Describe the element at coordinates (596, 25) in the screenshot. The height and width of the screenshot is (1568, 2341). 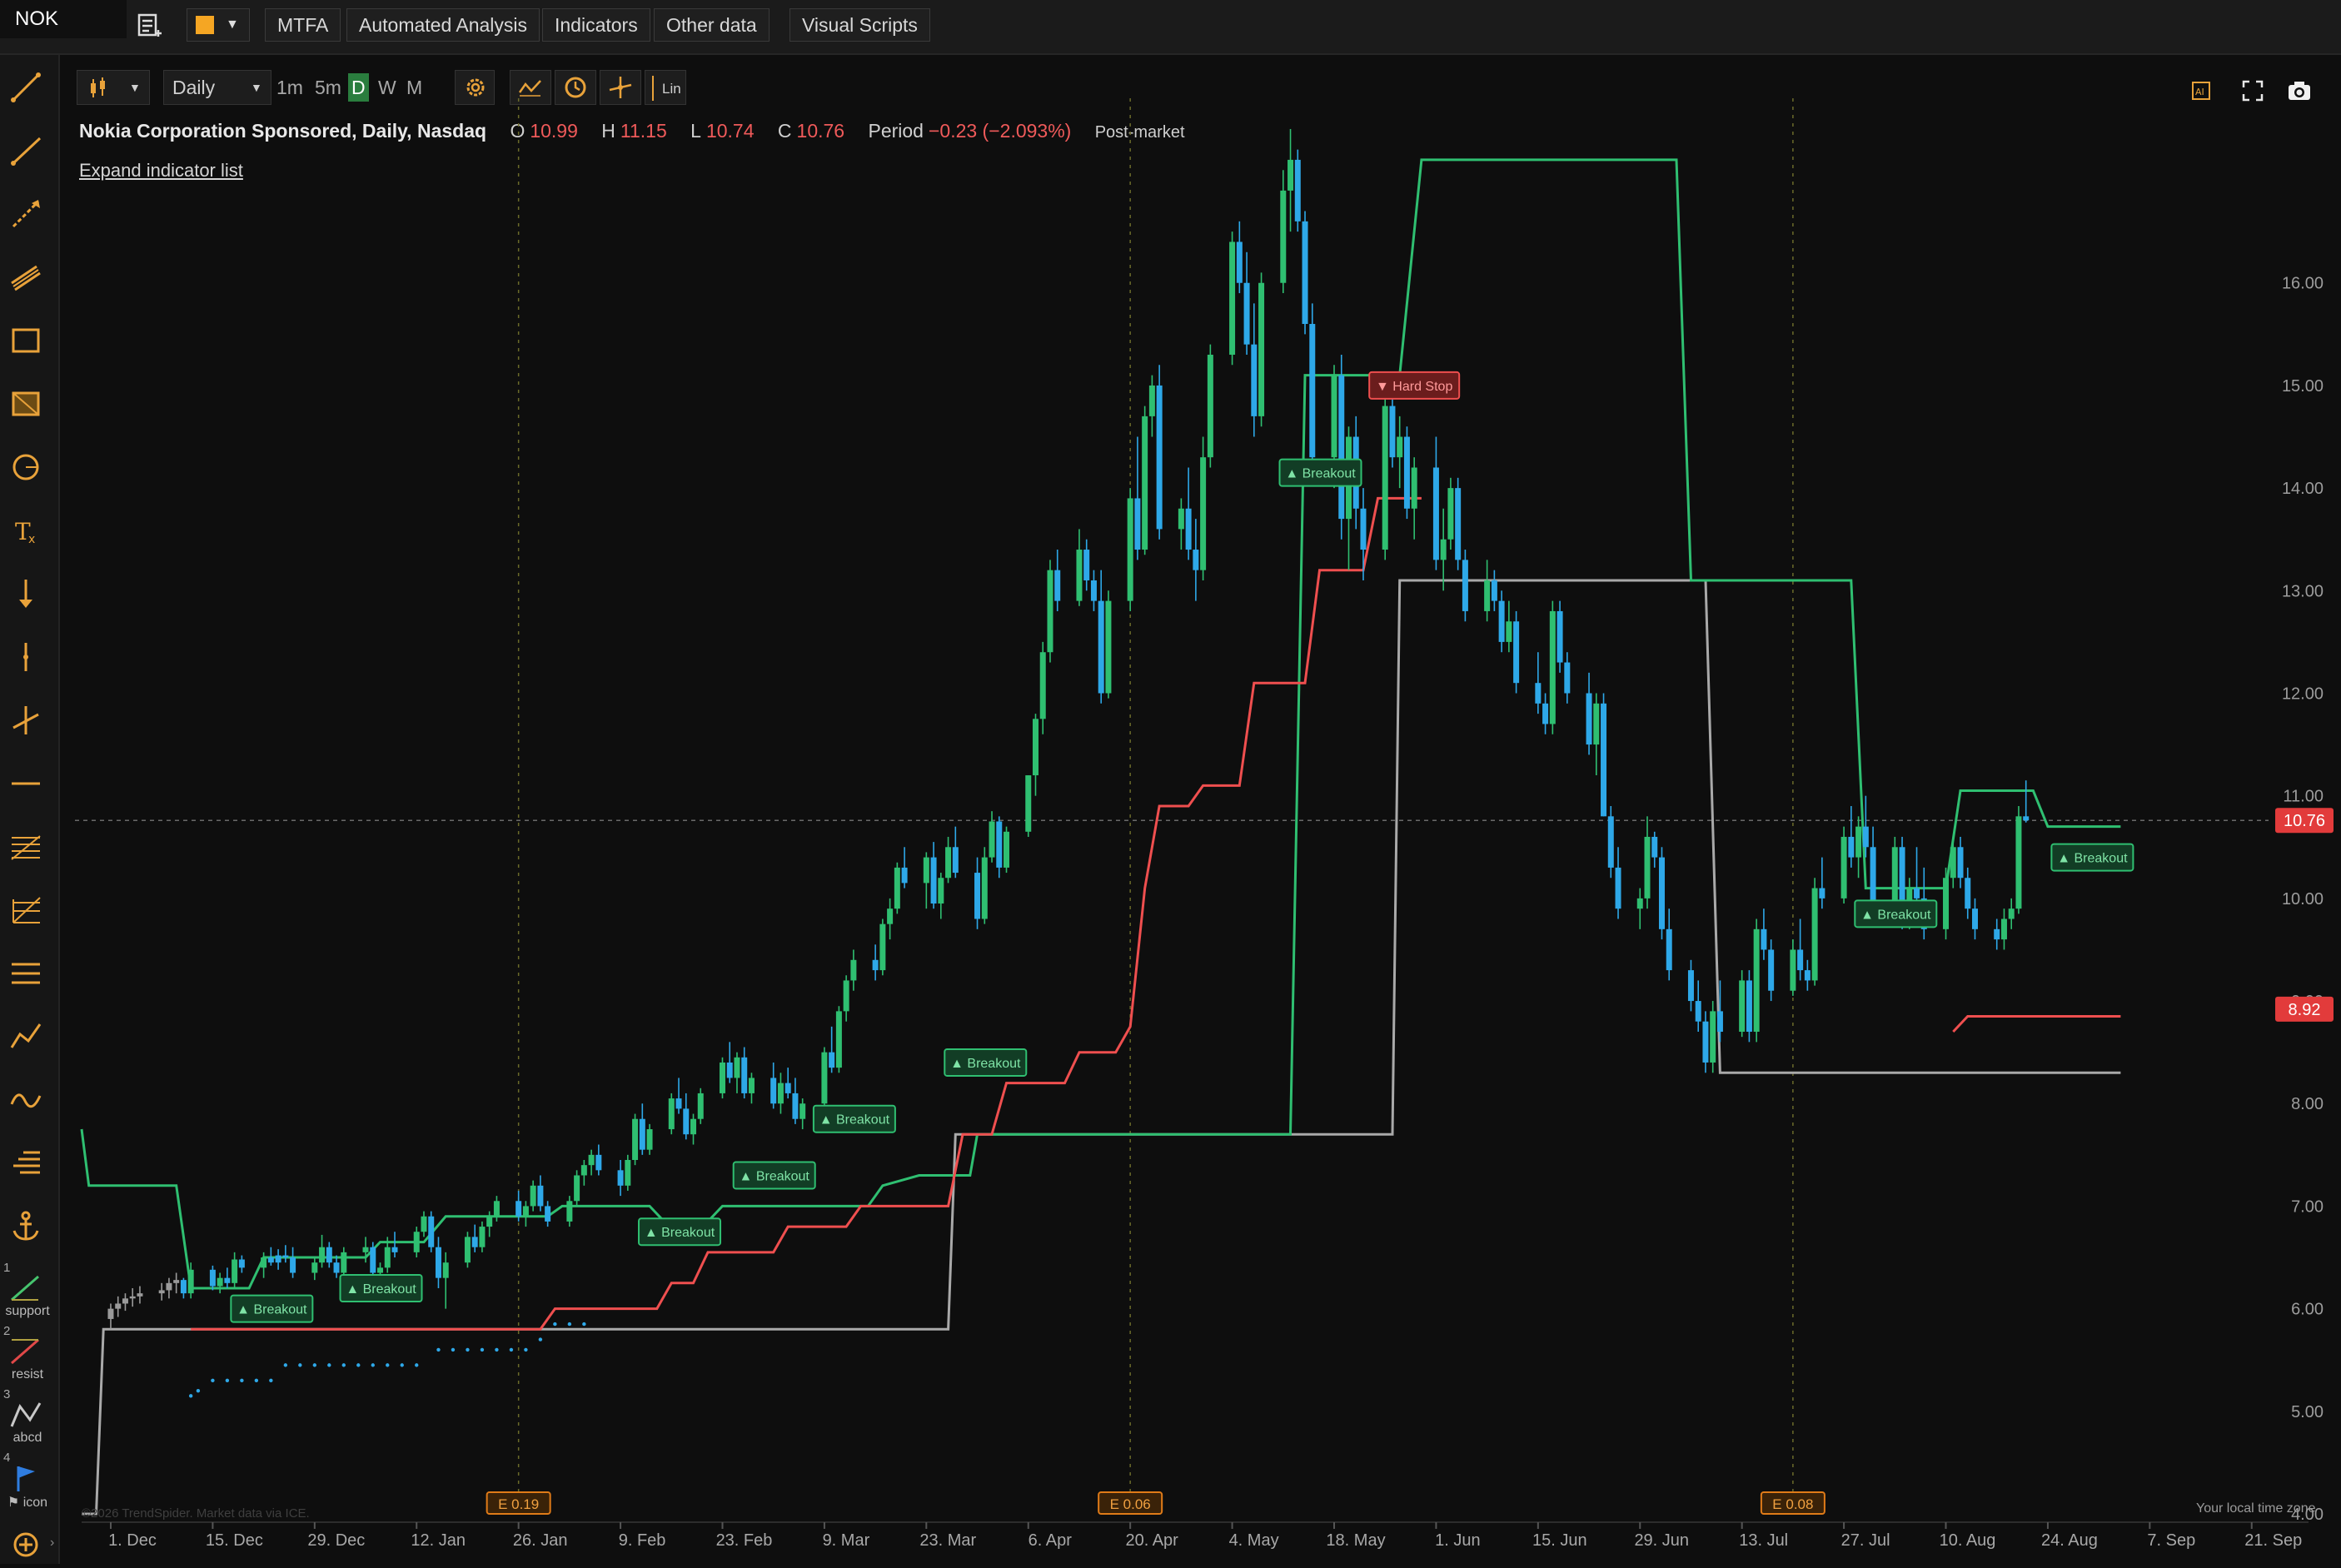
I see `indicators-button: Indicators` at that location.